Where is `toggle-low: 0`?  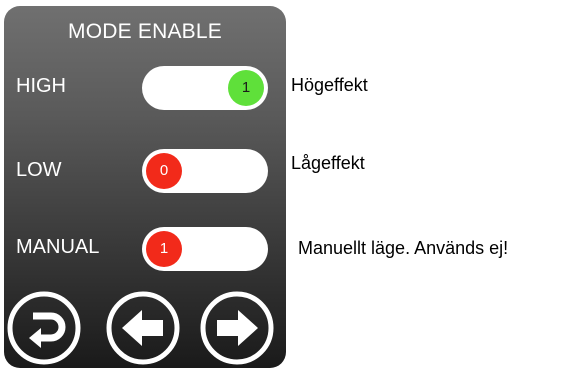 toggle-low: 0 is located at coordinates (205, 171).